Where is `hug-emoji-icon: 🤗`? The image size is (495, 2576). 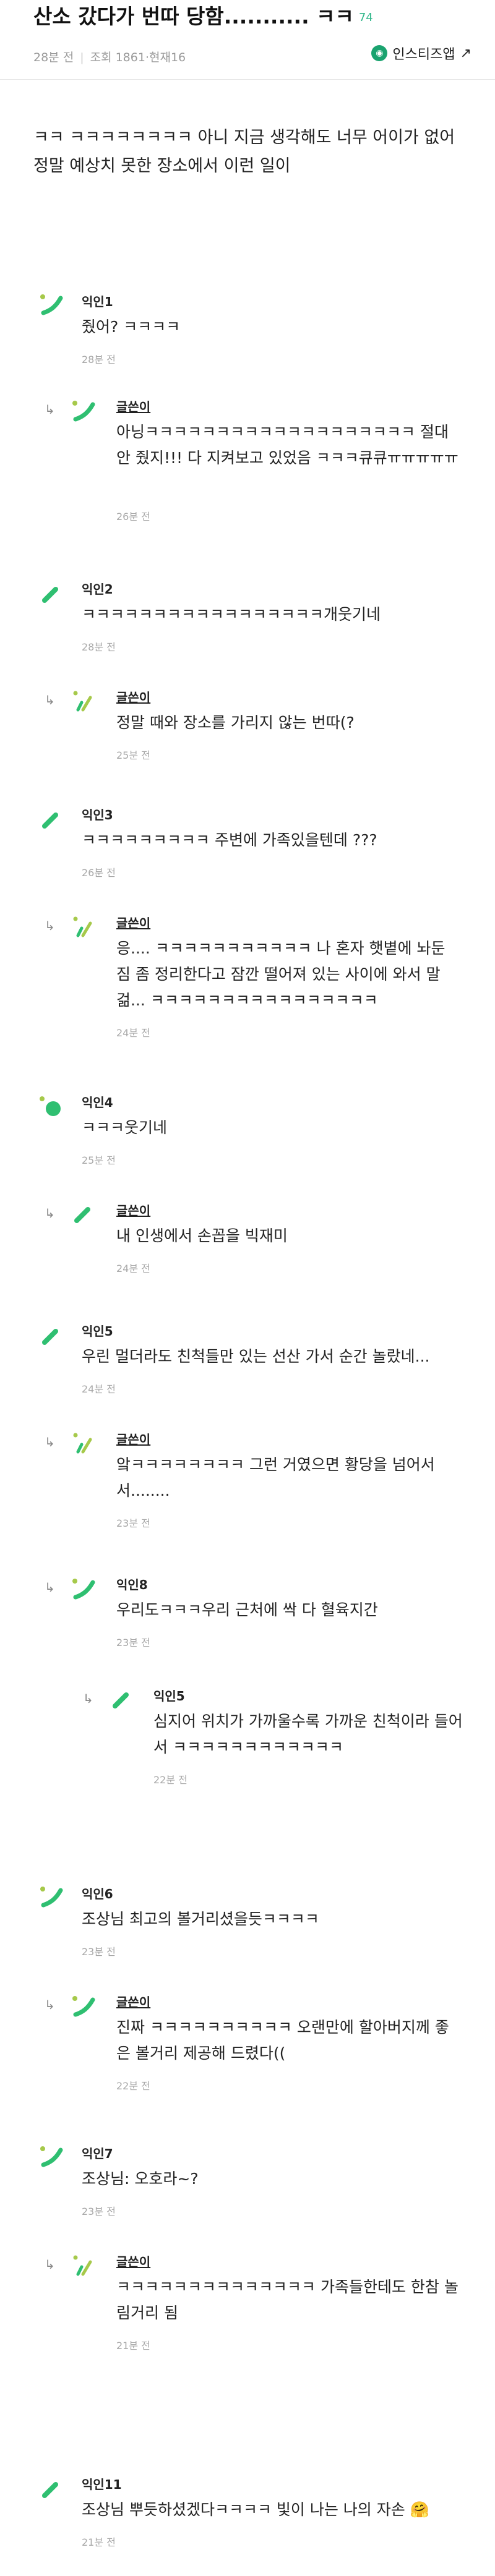
hug-emoji-icon: 🤗 is located at coordinates (419, 2509).